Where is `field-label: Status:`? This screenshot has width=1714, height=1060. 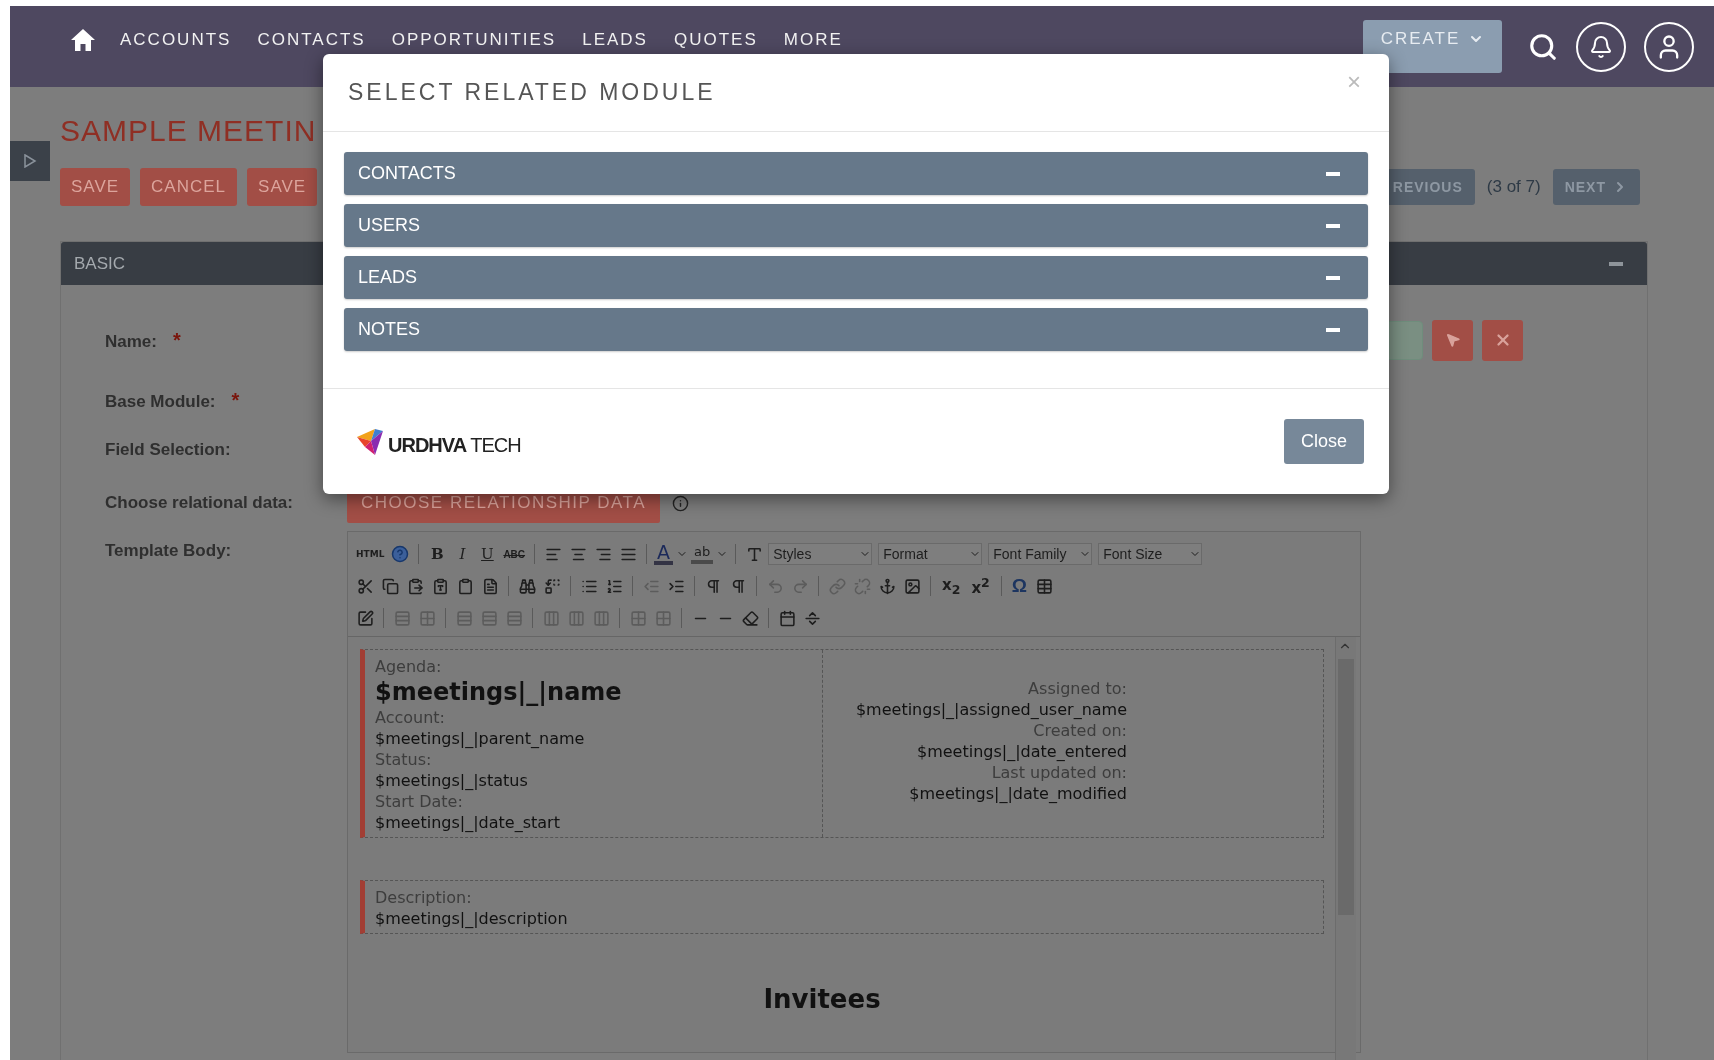
field-label: Status: is located at coordinates (403, 759).